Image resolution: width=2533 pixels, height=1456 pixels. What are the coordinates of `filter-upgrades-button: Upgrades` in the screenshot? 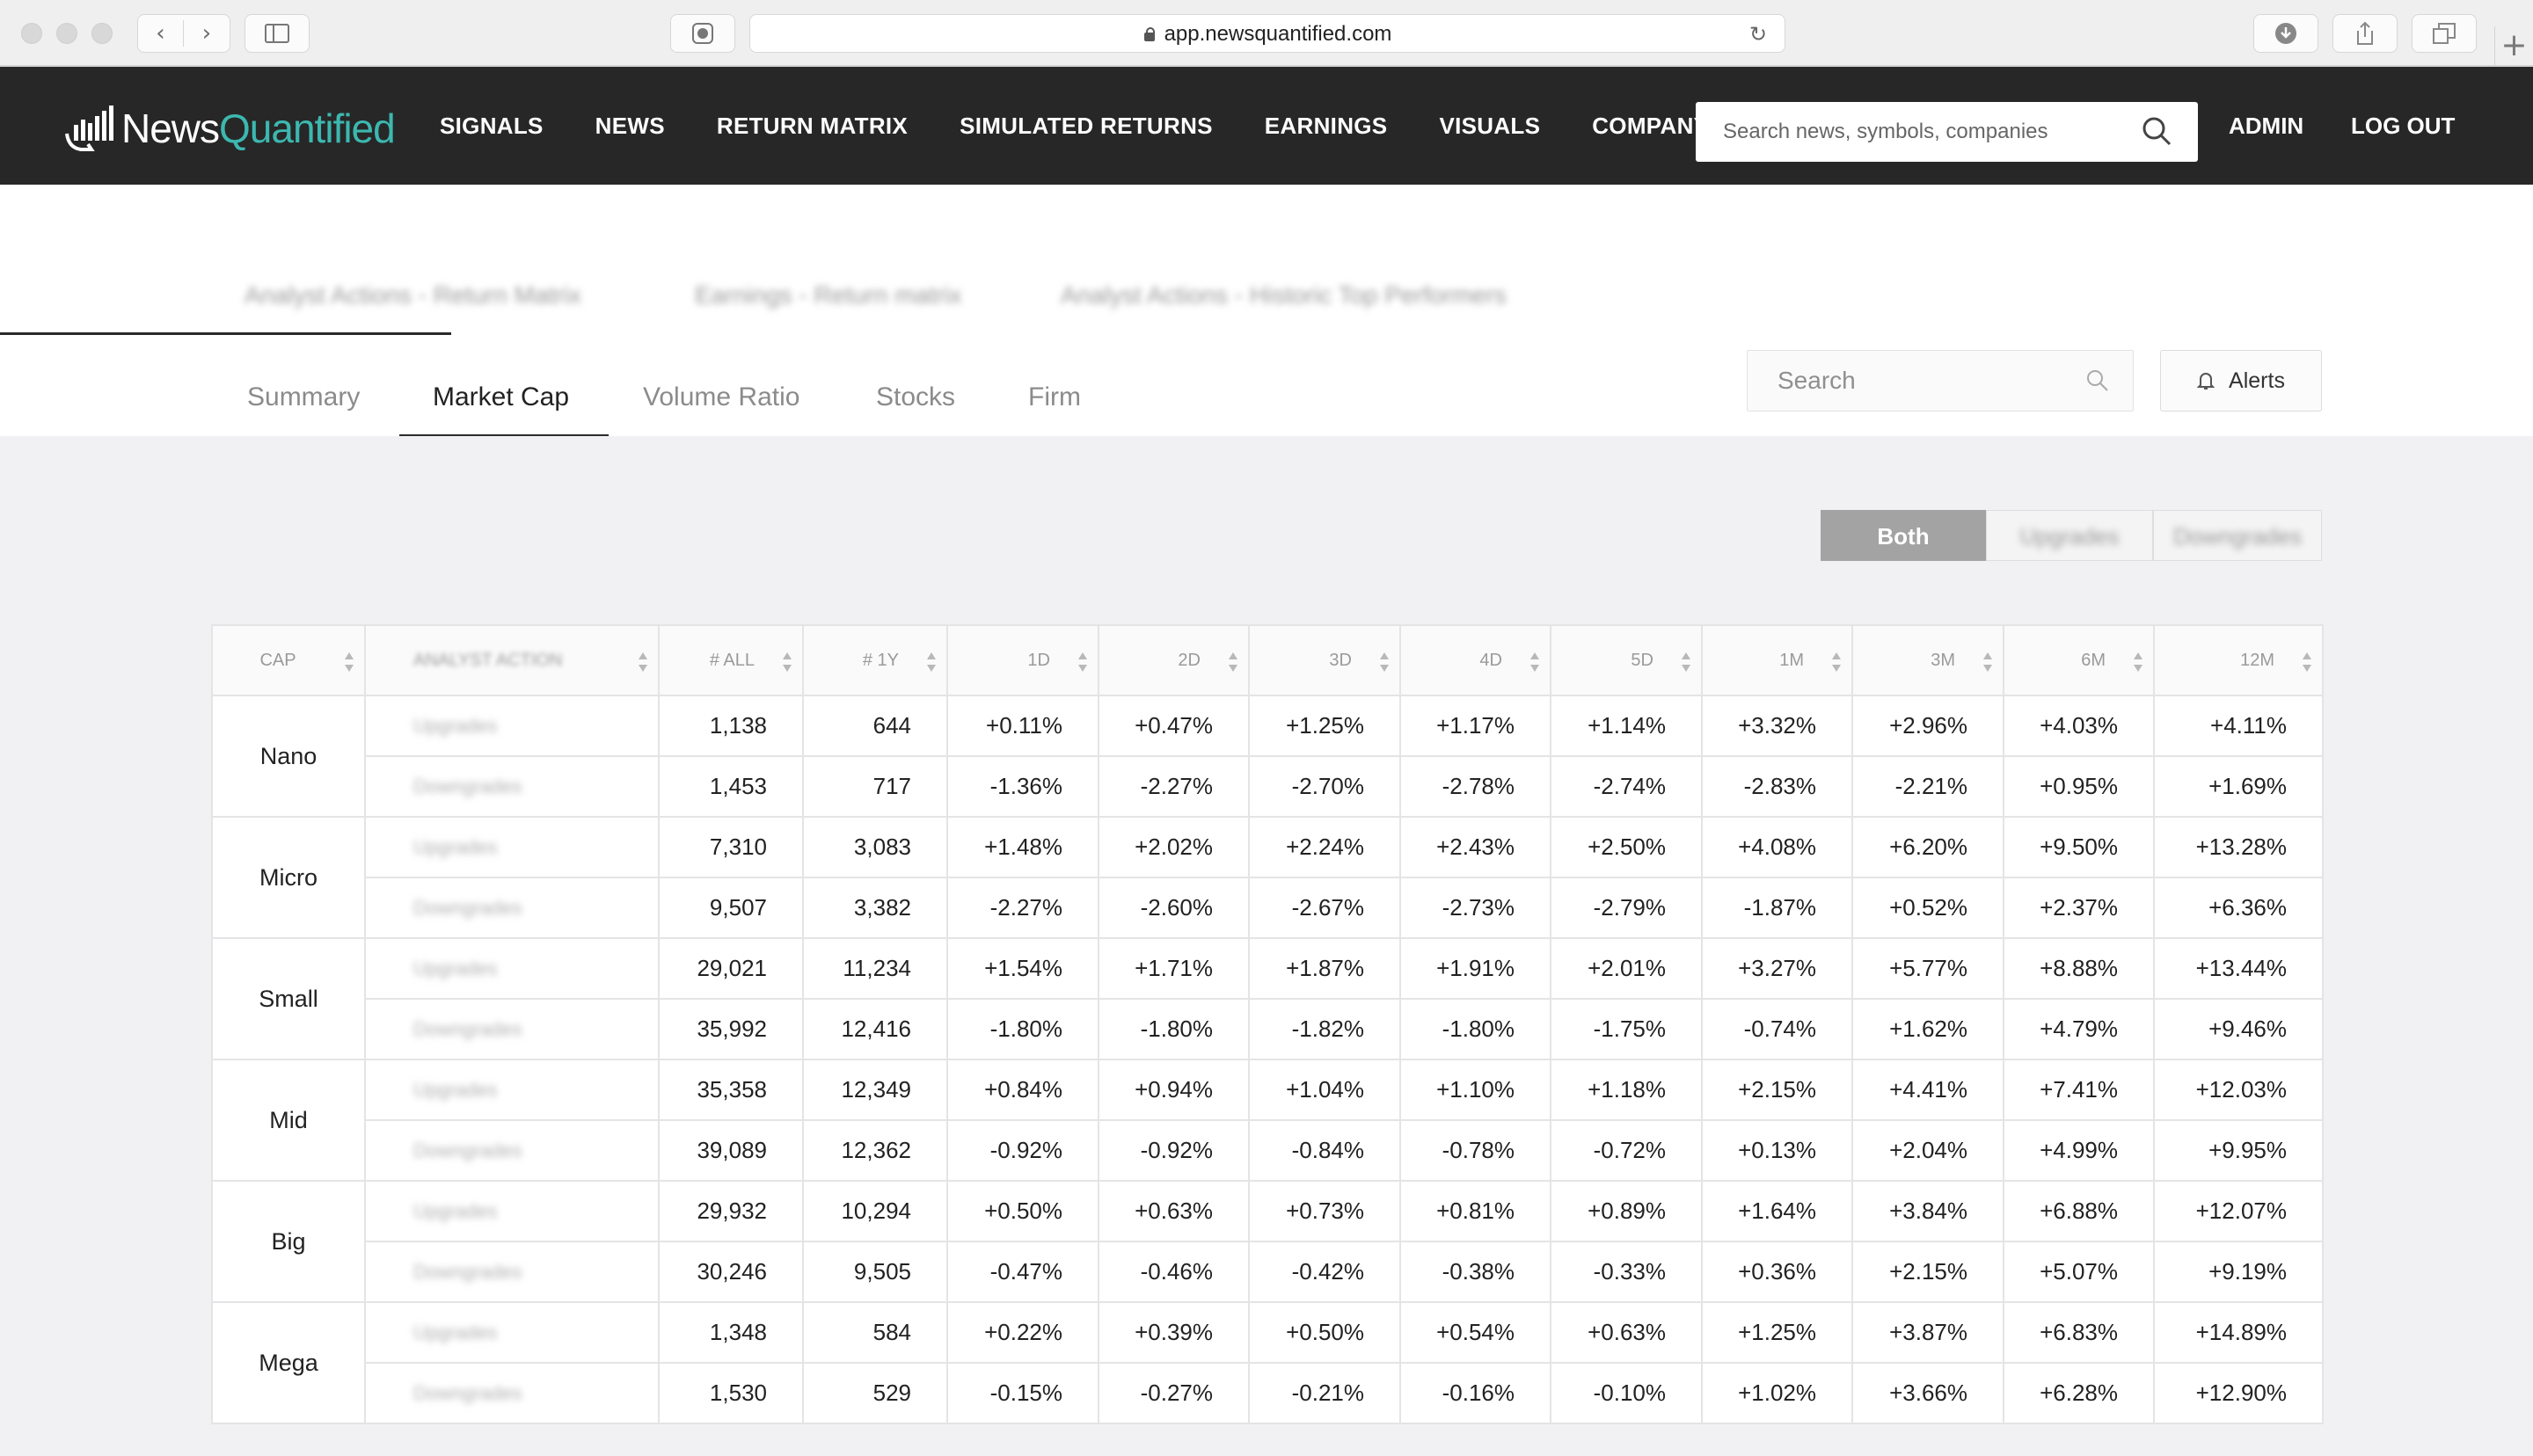 It's located at (2069, 535).